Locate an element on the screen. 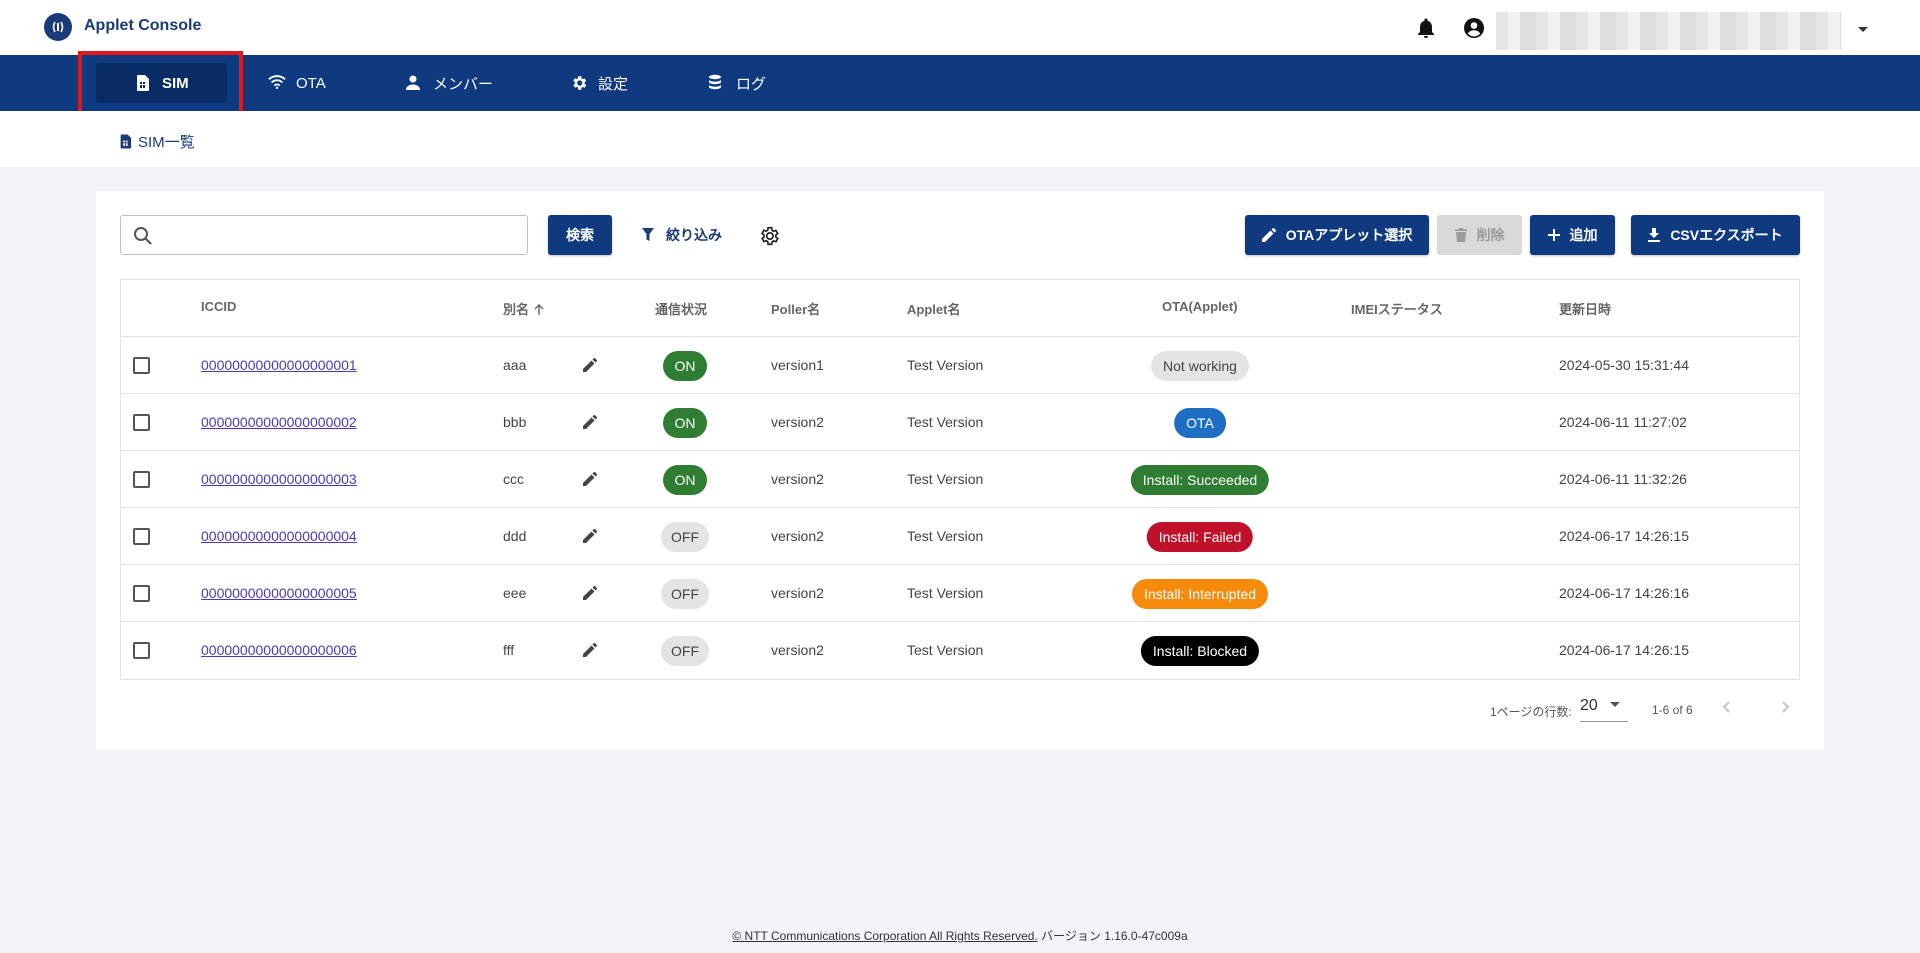 The height and width of the screenshot is (953, 1920). delete-label: 削除 is located at coordinates (1490, 235).